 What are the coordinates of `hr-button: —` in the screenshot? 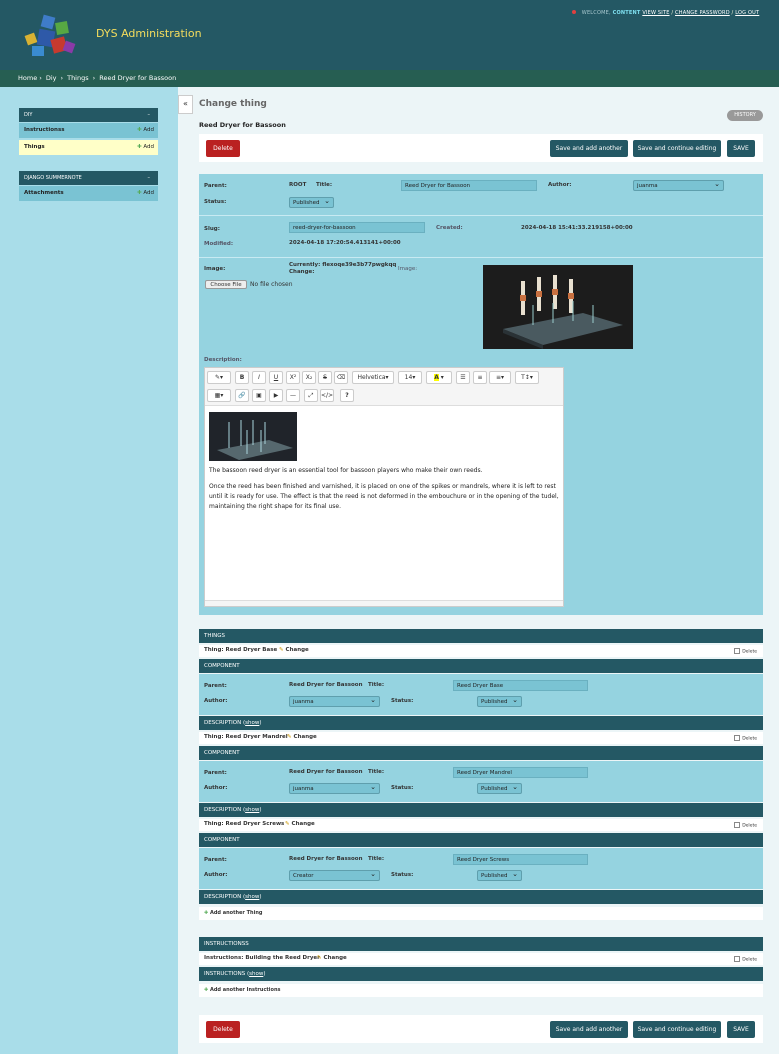 It's located at (293, 395).